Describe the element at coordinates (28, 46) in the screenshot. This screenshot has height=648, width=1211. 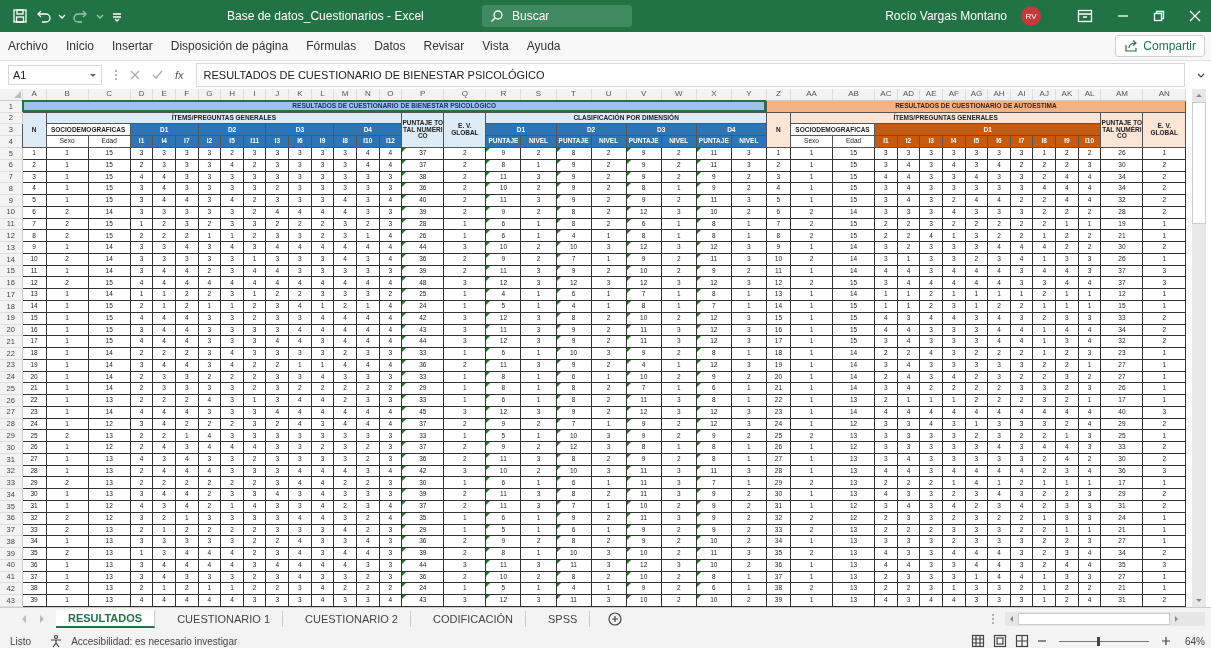
I see `menu-item: Archivo` at that location.